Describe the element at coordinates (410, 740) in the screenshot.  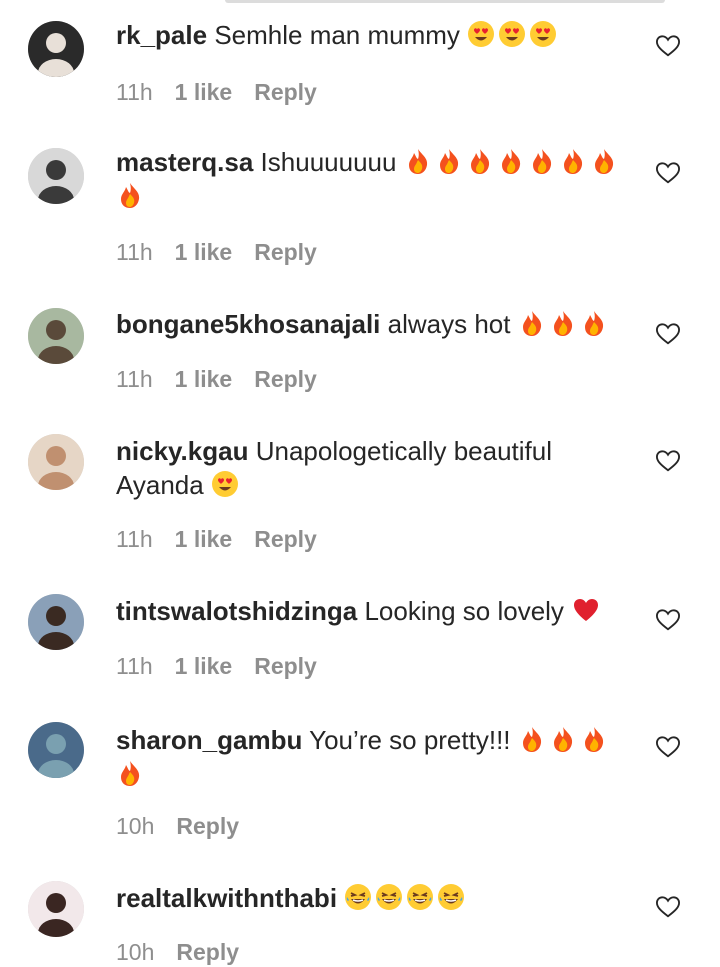
I see `comment-body: You’re so pretty!!!` at that location.